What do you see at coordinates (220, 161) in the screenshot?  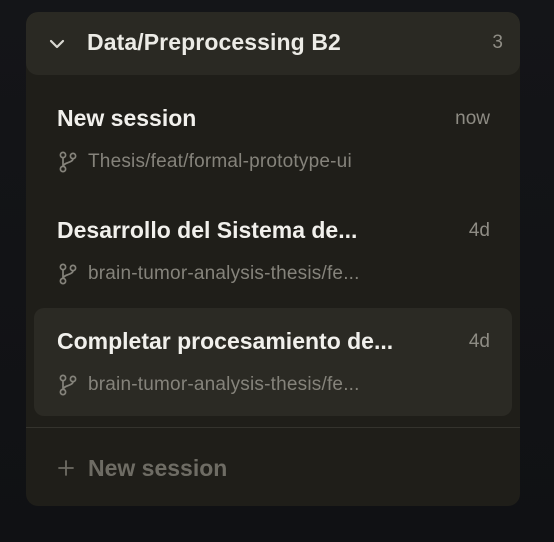 I see `session-branch-label: Thesis/feat/formal-prototype-ui` at bounding box center [220, 161].